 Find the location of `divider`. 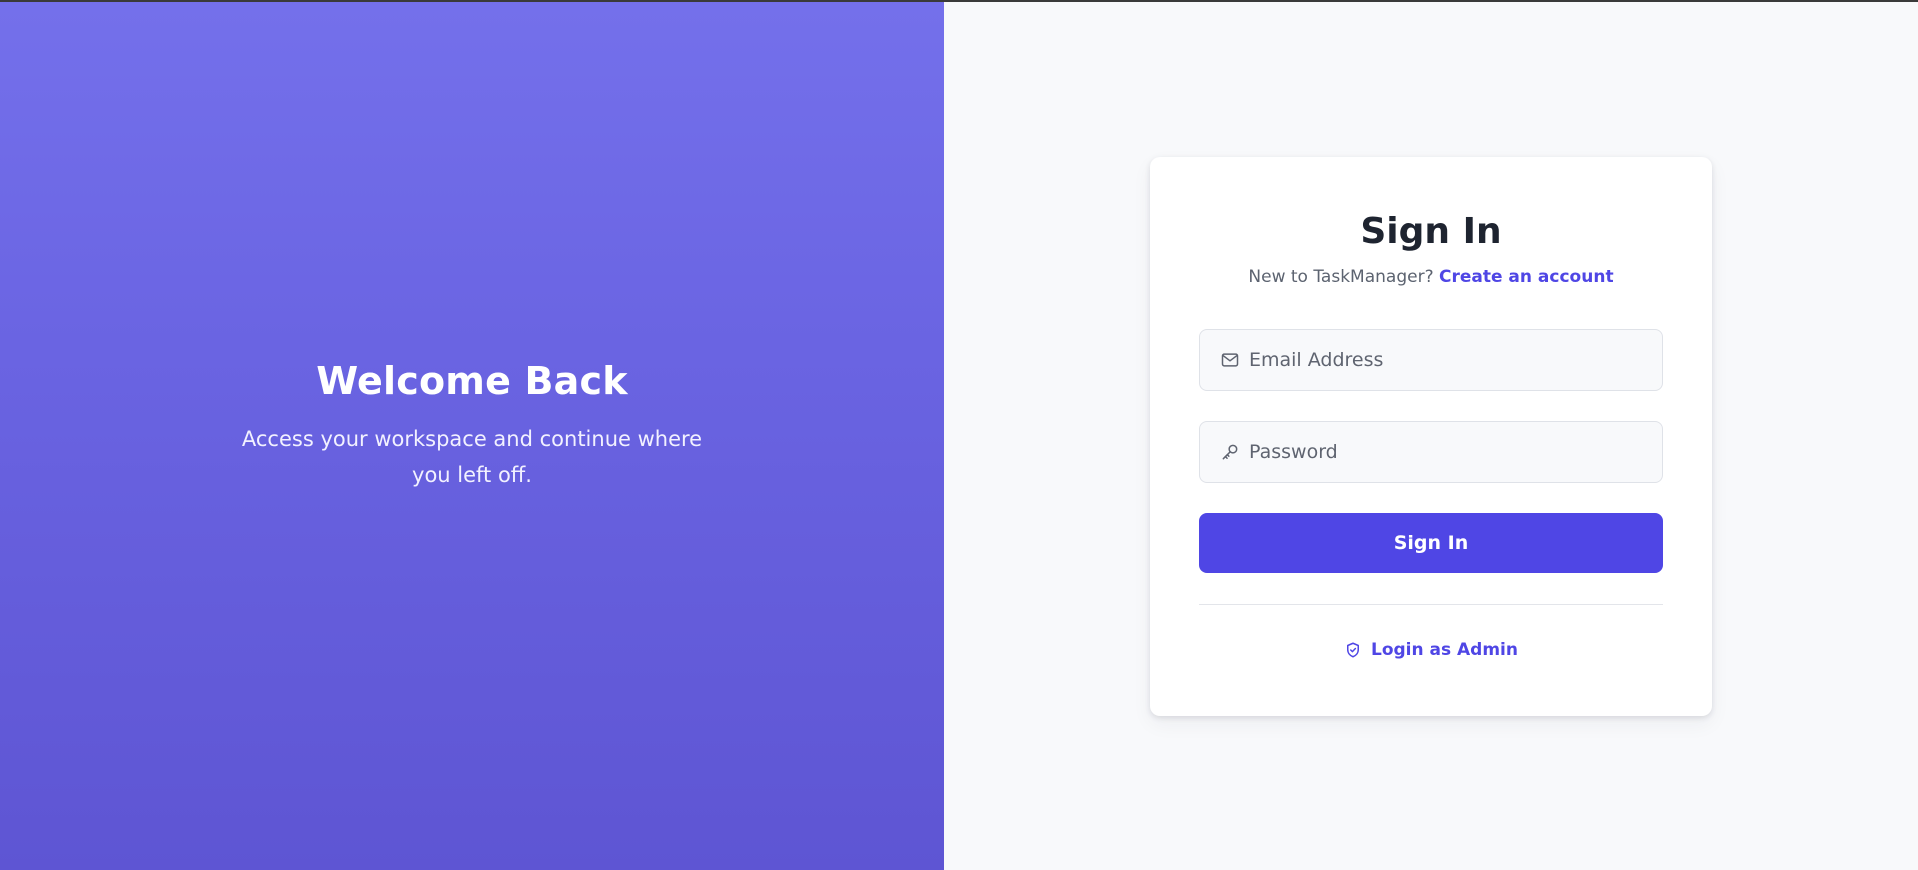

divider is located at coordinates (1431, 604).